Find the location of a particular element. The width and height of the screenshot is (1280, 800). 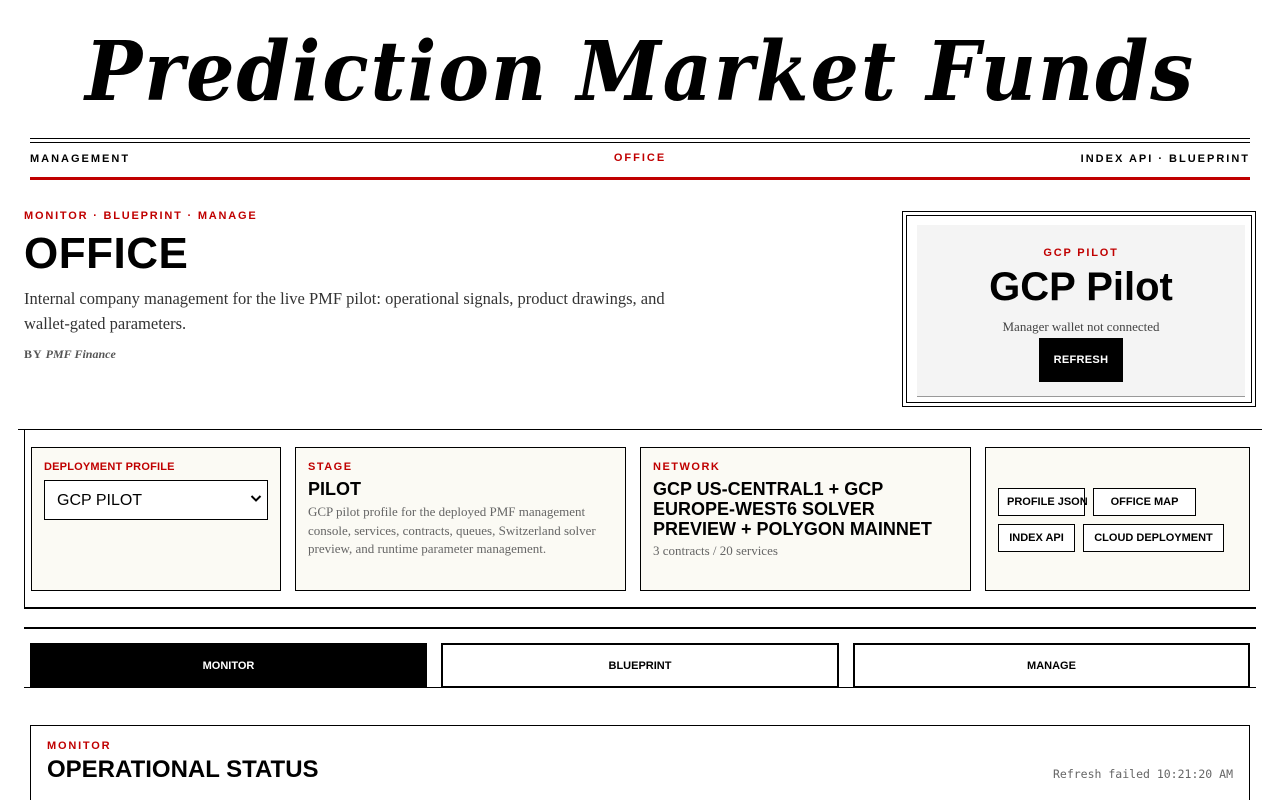

nav-accent-rule is located at coordinates (640, 178).